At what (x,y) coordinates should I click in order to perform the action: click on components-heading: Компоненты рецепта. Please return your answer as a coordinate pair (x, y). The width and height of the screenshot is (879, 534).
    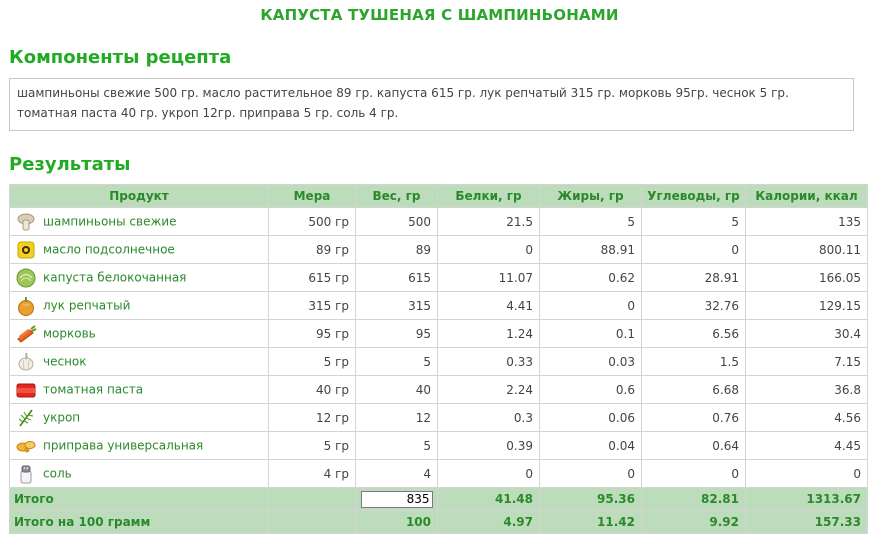
    Looking at the image, I should click on (120, 57).